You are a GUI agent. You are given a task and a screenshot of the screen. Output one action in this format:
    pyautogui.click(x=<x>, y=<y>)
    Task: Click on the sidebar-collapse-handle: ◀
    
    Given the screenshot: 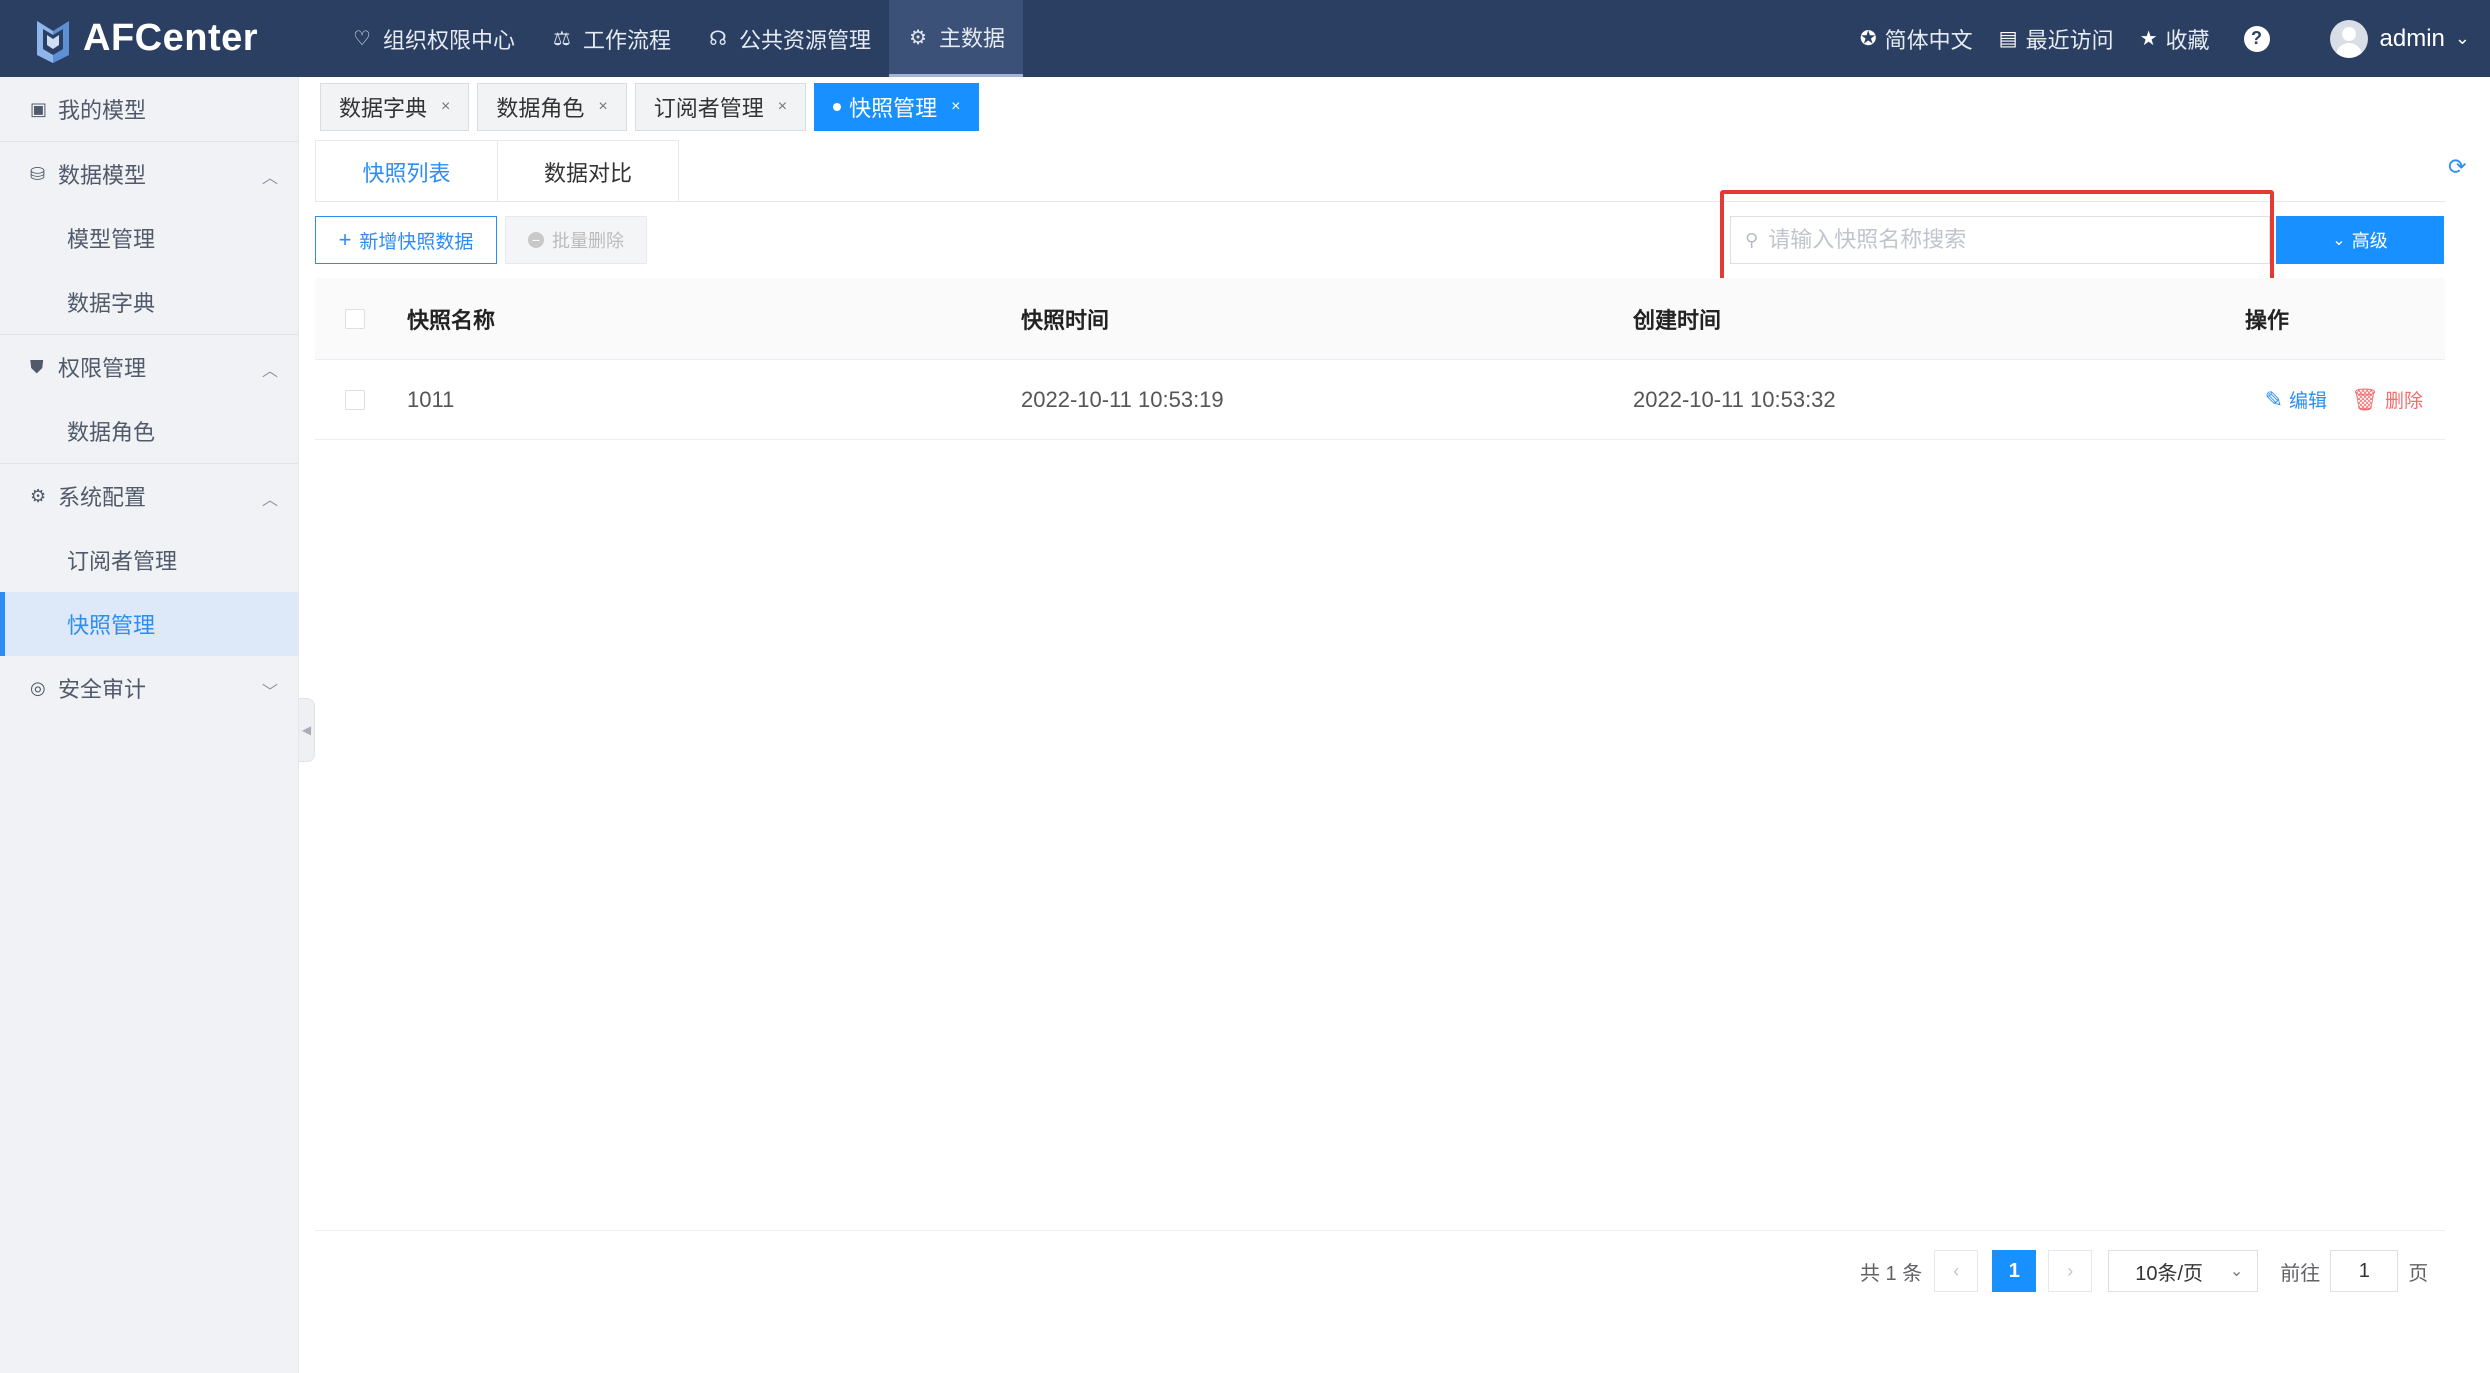 What is the action you would take?
    pyautogui.click(x=307, y=730)
    